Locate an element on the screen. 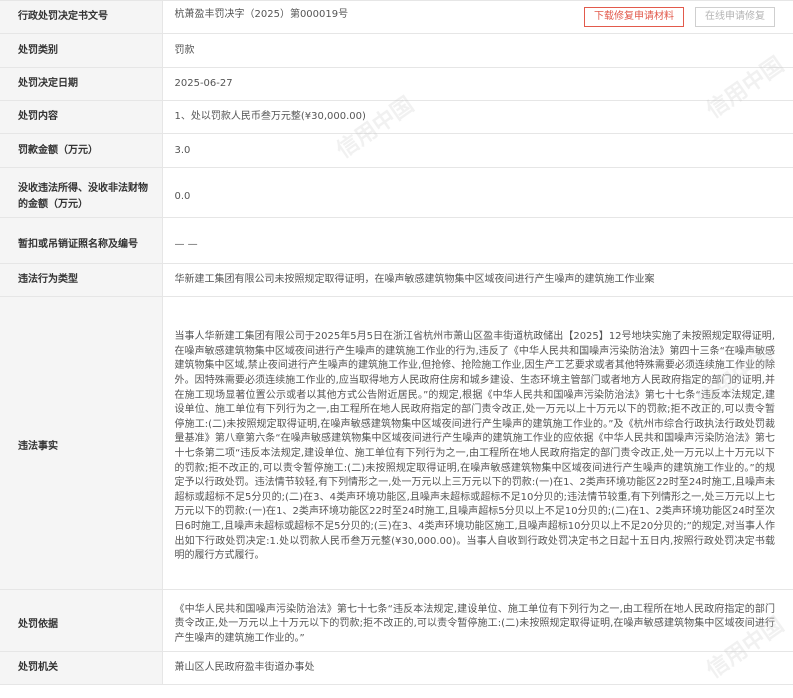 The image size is (793, 698). download-repair-materials-button: 下载修复申请材料 is located at coordinates (634, 17).